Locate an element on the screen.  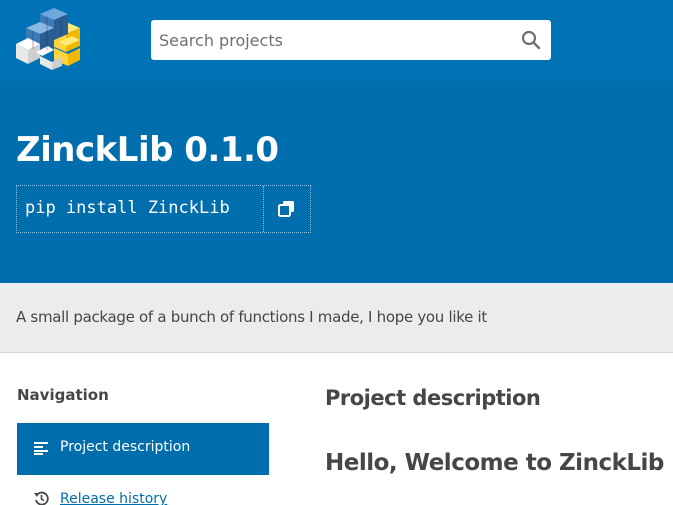
history-icon is located at coordinates (41, 498).